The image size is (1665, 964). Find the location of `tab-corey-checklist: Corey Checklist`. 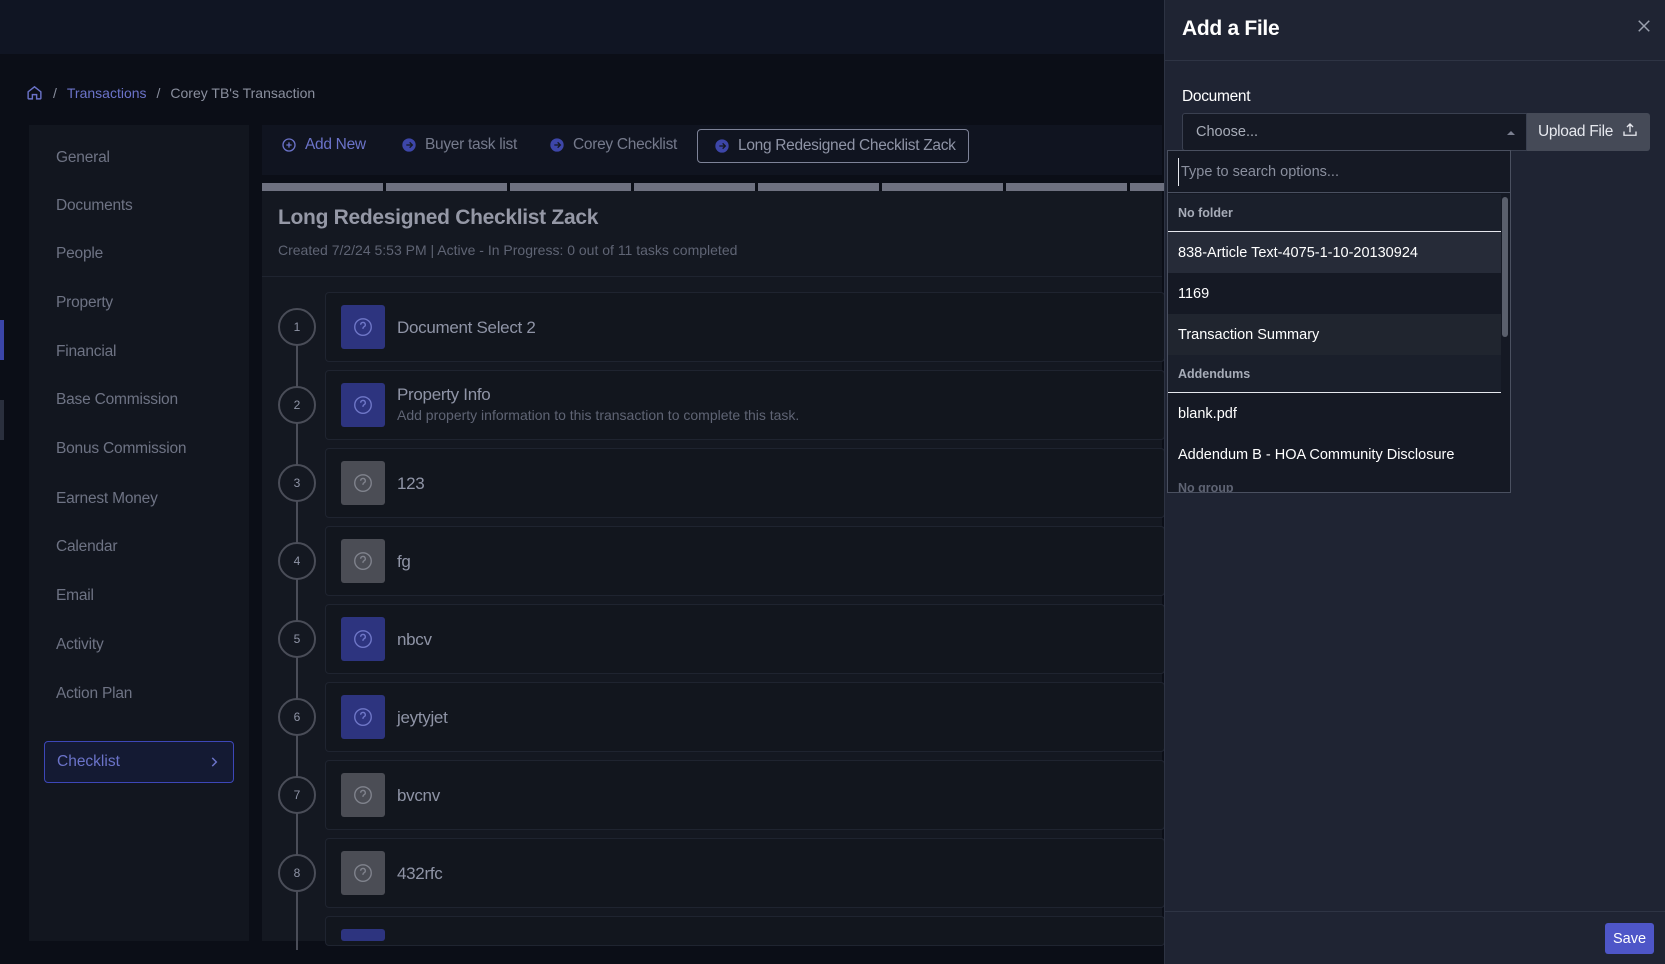

tab-corey-checklist: Corey Checklist is located at coordinates (613, 145).